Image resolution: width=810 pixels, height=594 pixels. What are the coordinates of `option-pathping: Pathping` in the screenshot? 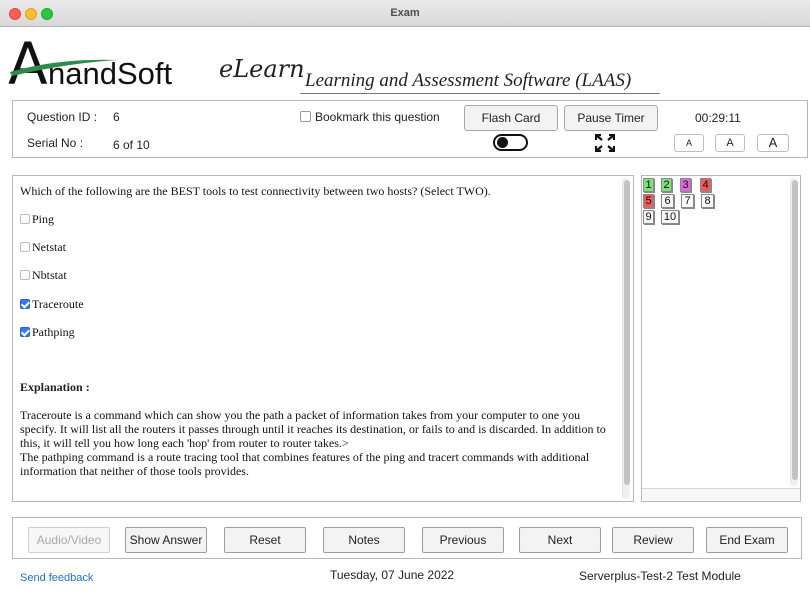 It's located at (47, 332).